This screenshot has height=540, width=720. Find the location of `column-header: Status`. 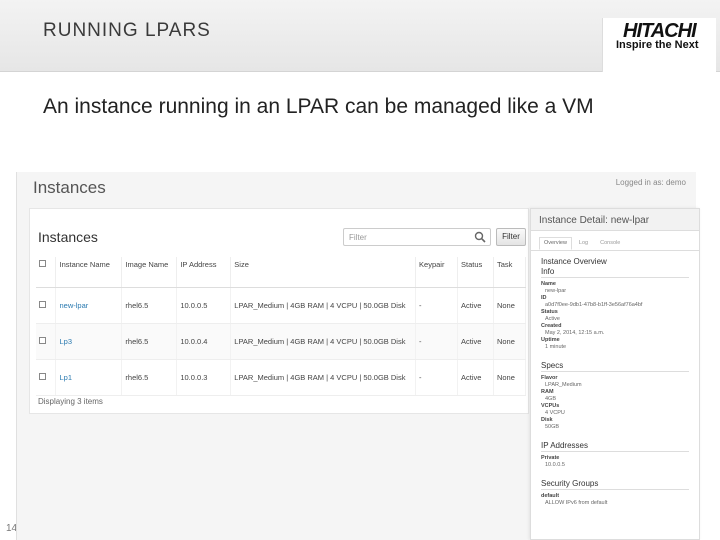

column-header: Status is located at coordinates (475, 272).